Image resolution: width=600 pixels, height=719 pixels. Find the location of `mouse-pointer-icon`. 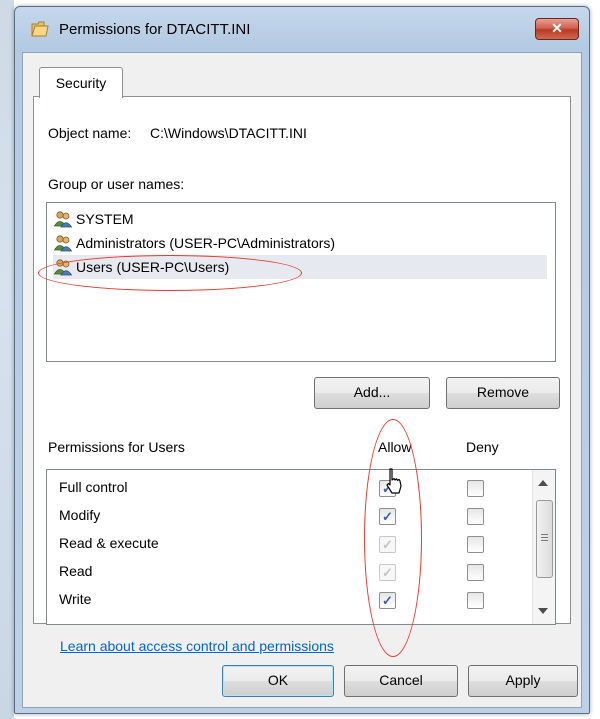

mouse-pointer-icon is located at coordinates (394, 481).